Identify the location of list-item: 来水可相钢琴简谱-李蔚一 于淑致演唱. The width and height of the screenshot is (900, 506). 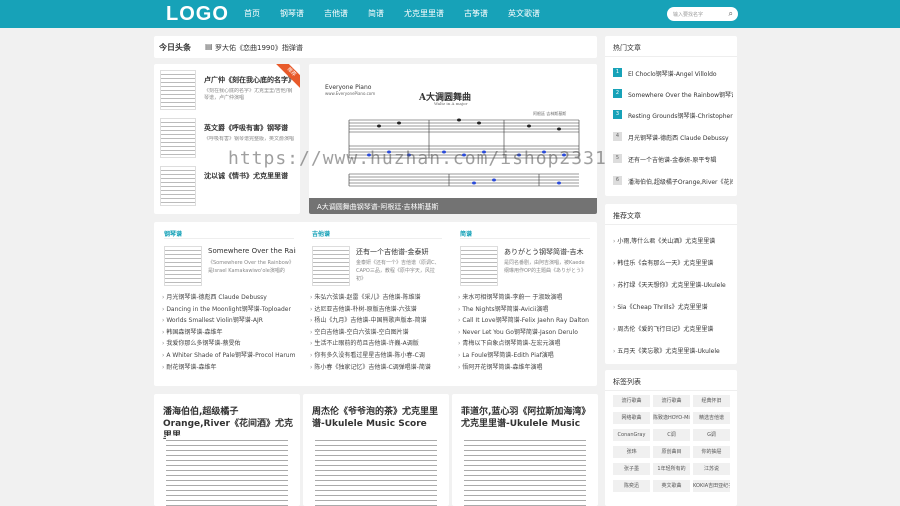
(525, 298).